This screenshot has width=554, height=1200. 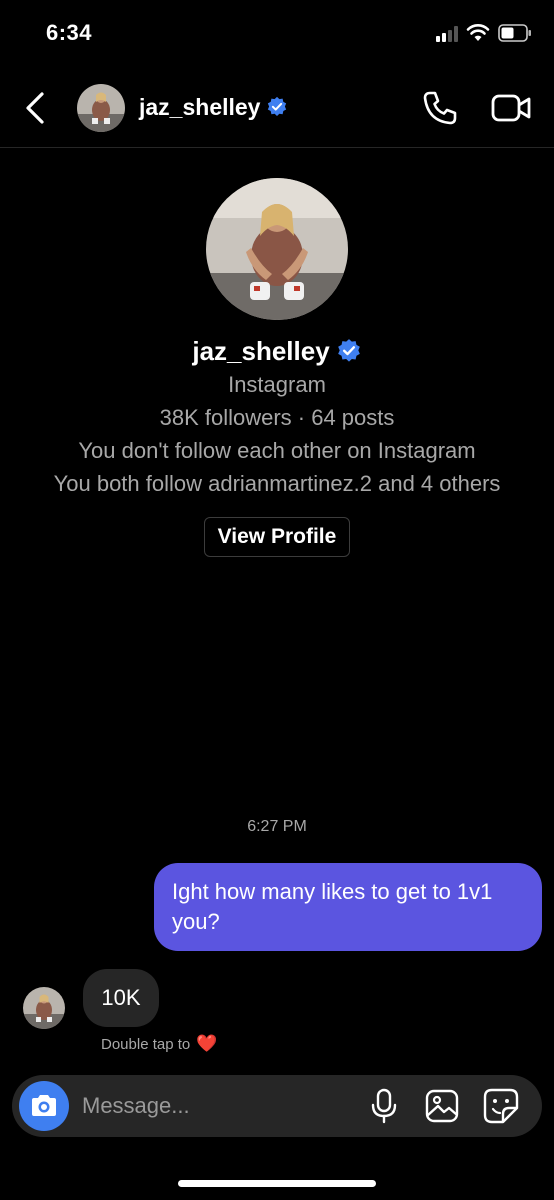 I want to click on profile-name-row: jaz_shelley, so click(x=277, y=351).